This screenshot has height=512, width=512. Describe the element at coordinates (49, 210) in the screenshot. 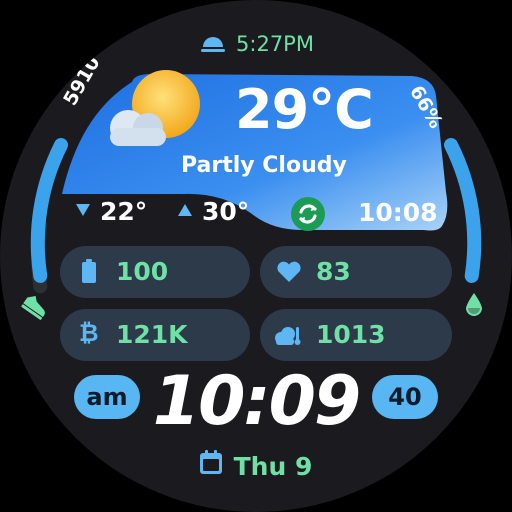

I see `steps-arc` at that location.